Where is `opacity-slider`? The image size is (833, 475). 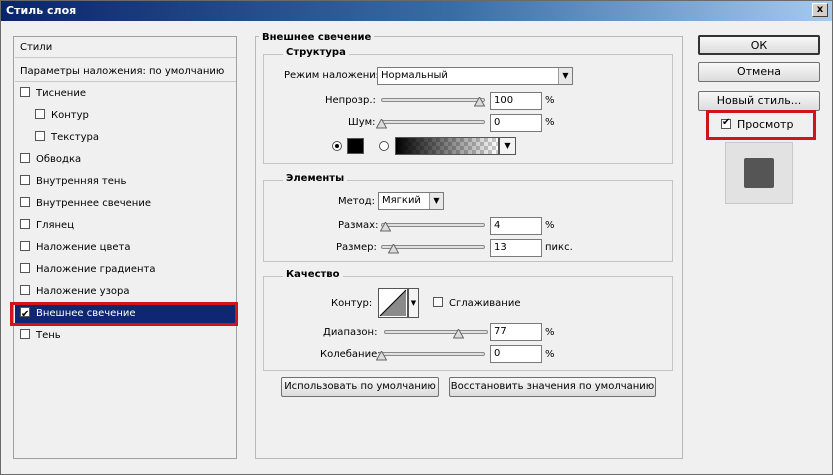
opacity-slider is located at coordinates (433, 100).